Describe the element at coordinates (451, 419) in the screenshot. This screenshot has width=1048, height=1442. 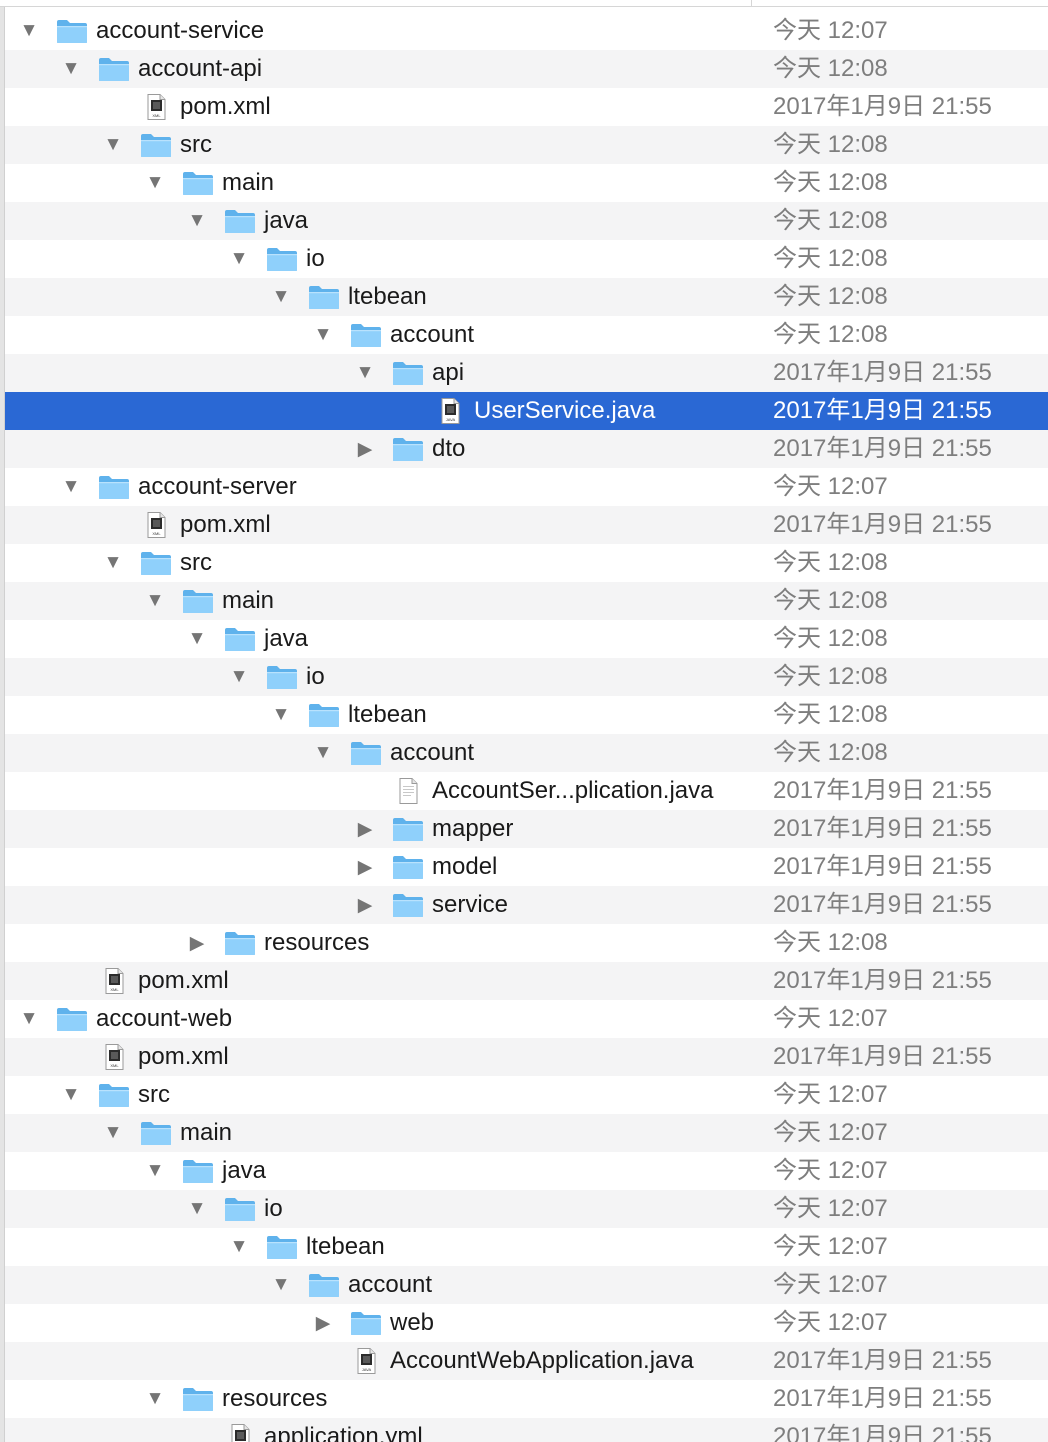
I see `svg-text: JAVA` at that location.